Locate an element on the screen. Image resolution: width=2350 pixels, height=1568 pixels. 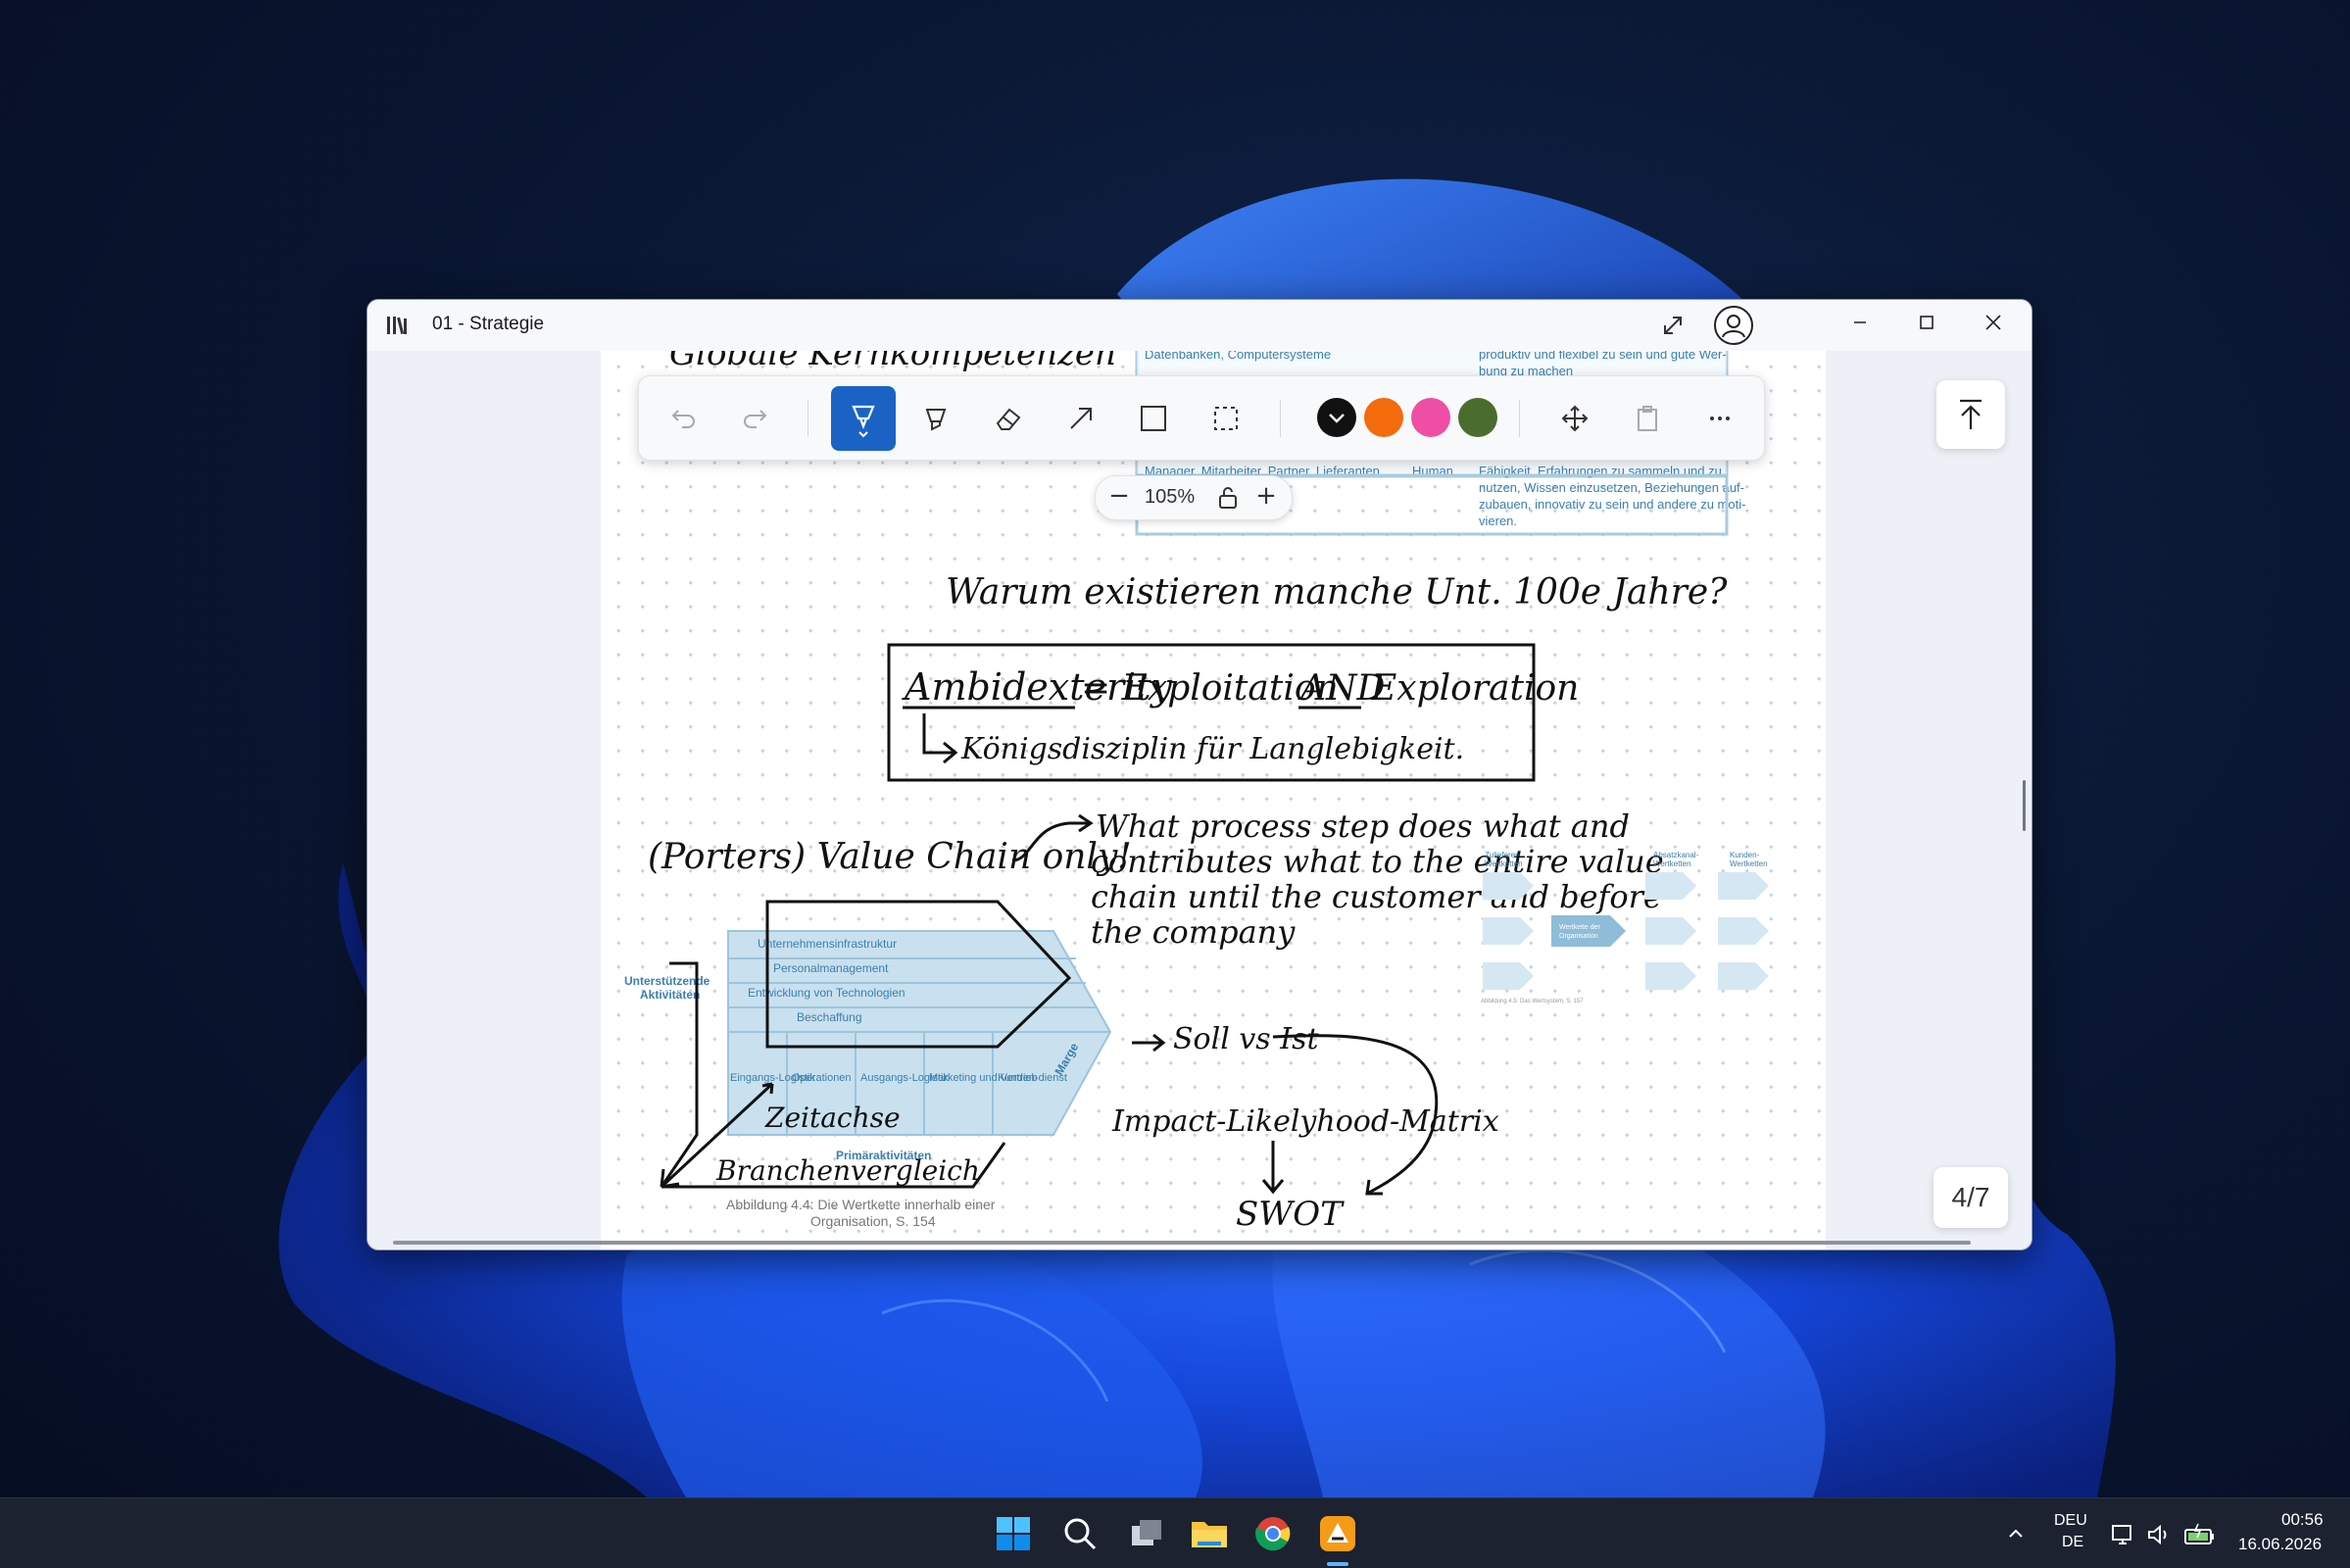
paste-button is located at coordinates (1648, 418).